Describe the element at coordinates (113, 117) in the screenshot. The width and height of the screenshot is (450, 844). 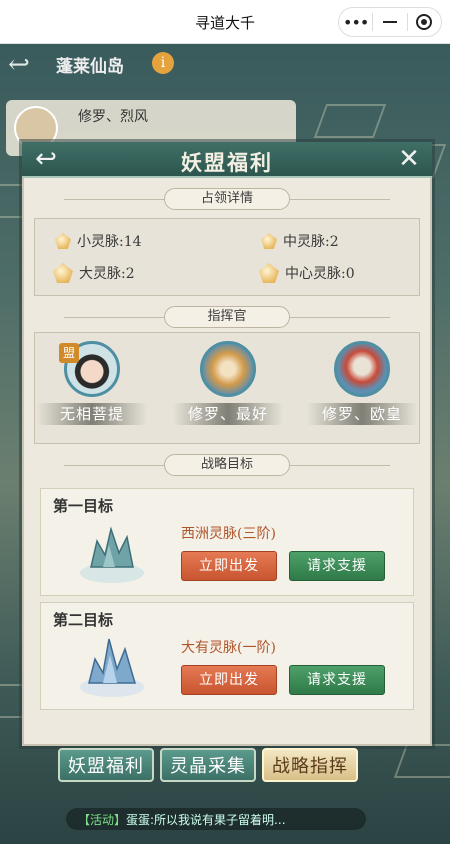
I see `guild-name: 修罗、烈风` at that location.